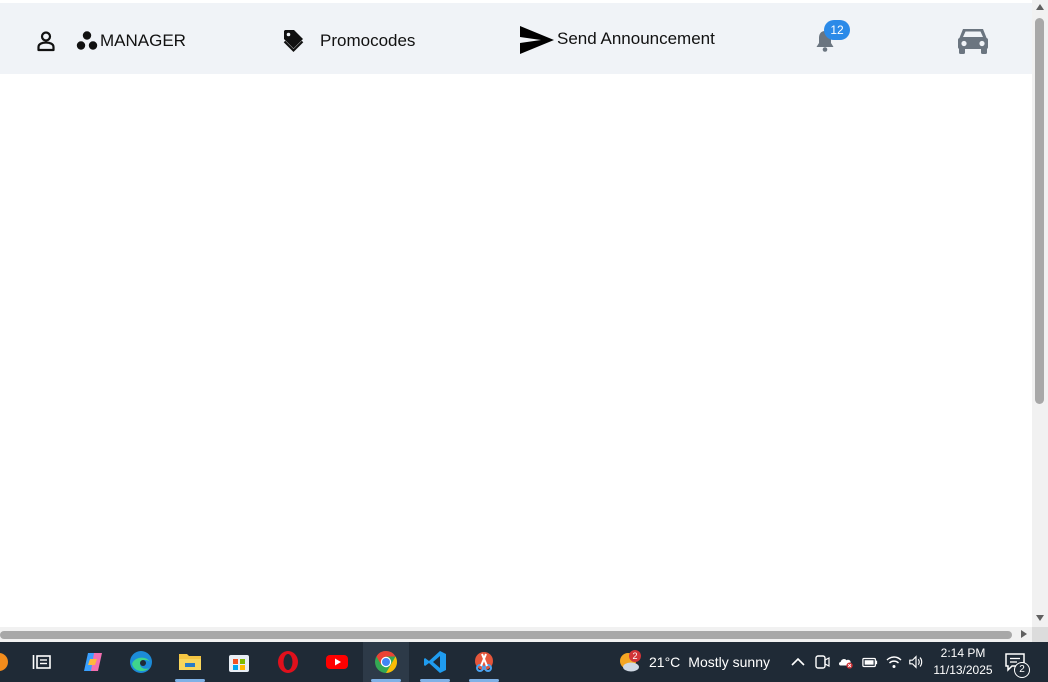 The height and width of the screenshot is (682, 1048). I want to click on taskbar-weather: 21°C Mostly sunny, so click(693, 662).